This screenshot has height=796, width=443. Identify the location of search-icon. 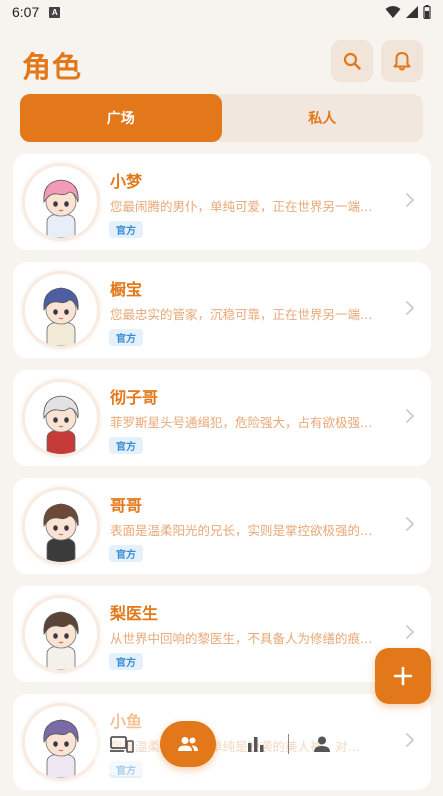
(352, 61).